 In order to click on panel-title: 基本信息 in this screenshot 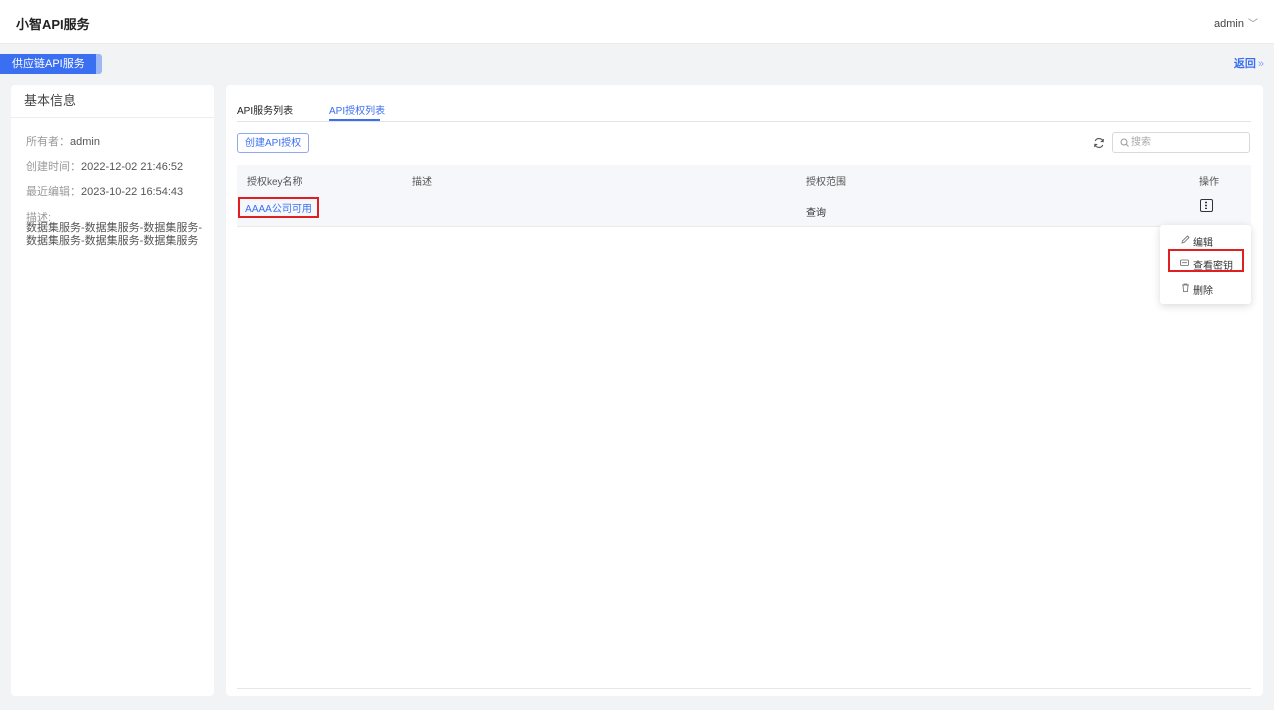, I will do `click(112, 101)`.